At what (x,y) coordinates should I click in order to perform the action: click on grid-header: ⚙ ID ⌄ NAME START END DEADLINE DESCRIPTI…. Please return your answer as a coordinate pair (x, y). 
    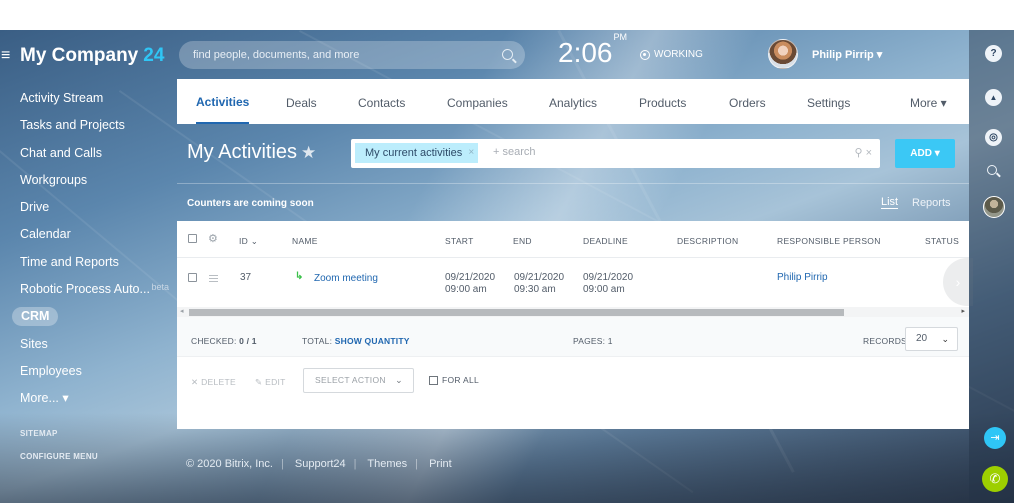
    Looking at the image, I should click on (573, 239).